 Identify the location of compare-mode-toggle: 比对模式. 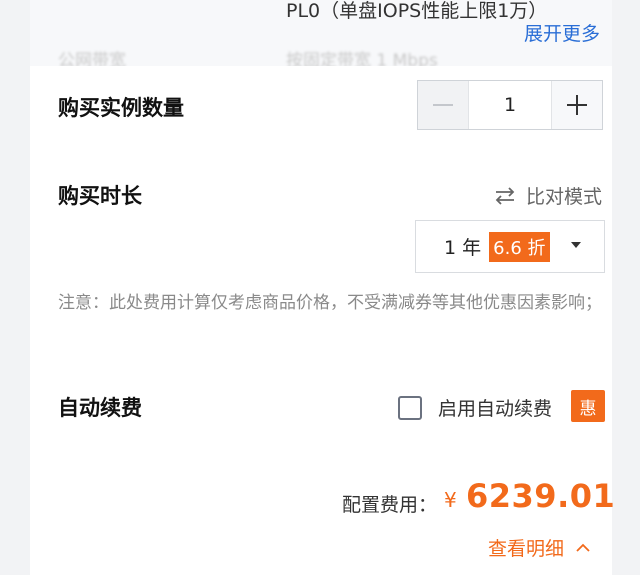
(548, 195).